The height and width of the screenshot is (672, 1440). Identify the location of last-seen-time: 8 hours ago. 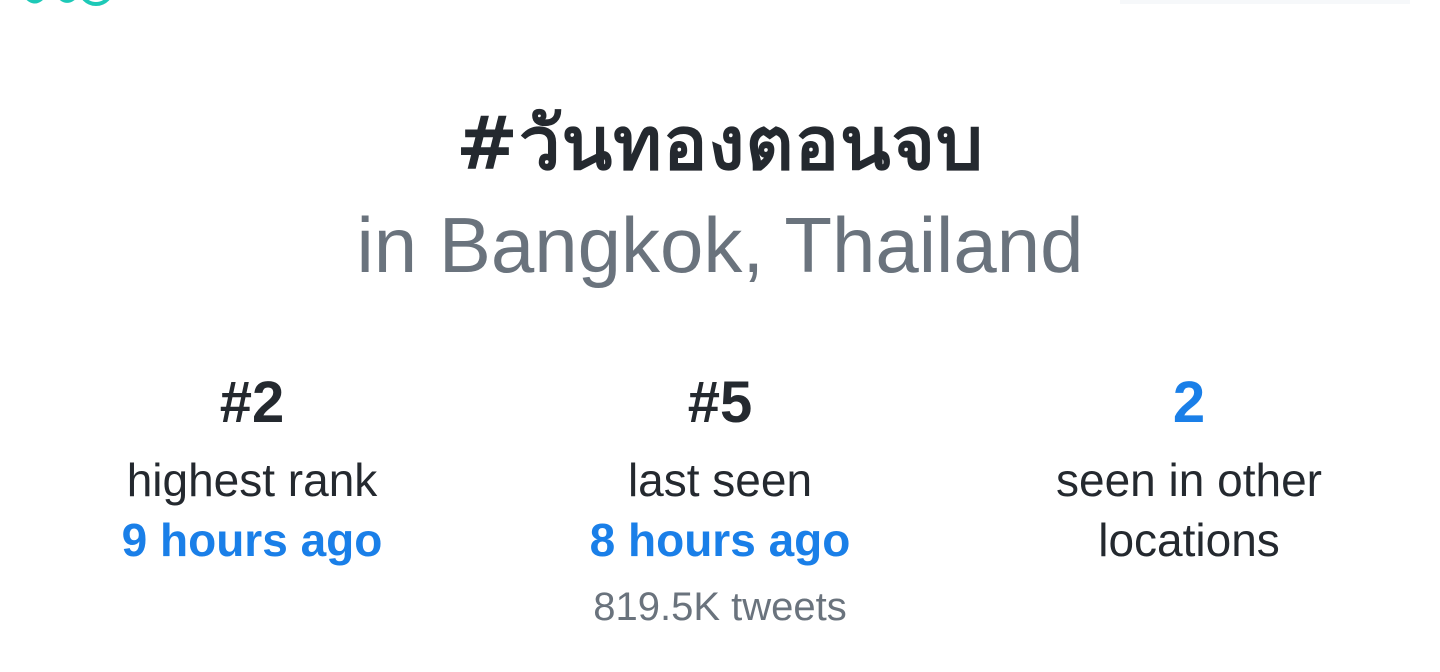
(720, 540).